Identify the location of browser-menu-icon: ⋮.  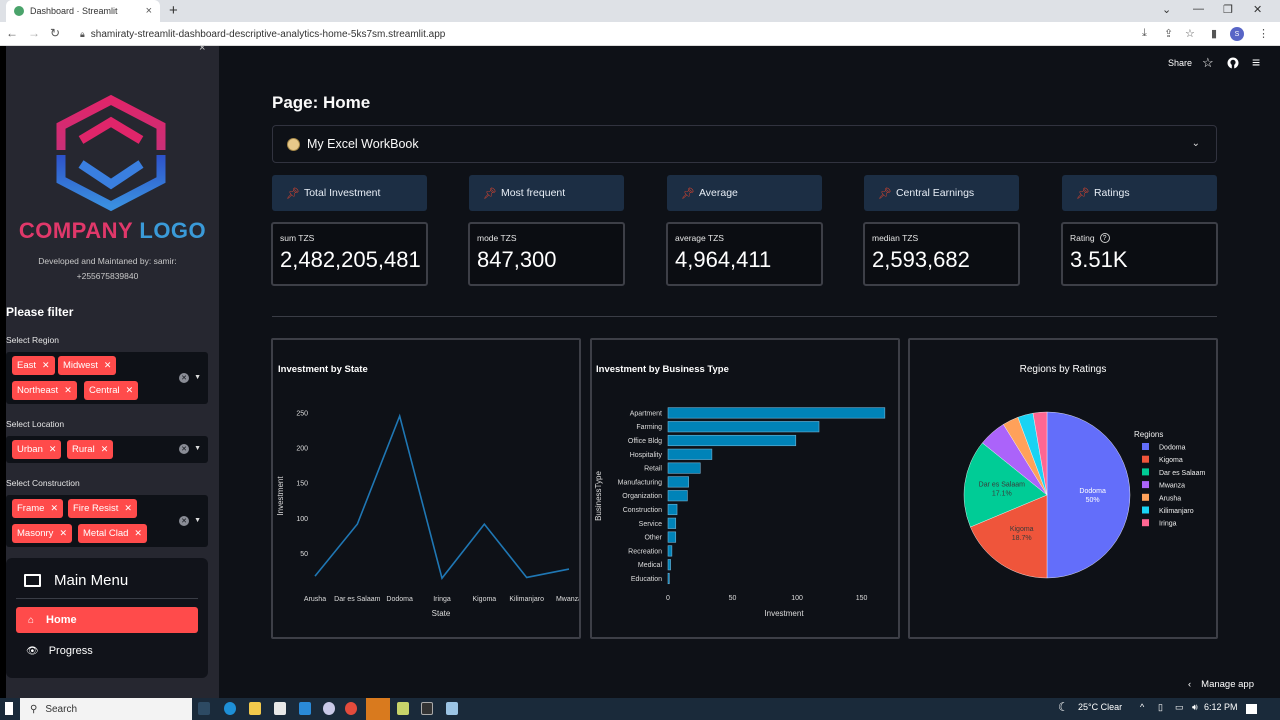
(1263, 33).